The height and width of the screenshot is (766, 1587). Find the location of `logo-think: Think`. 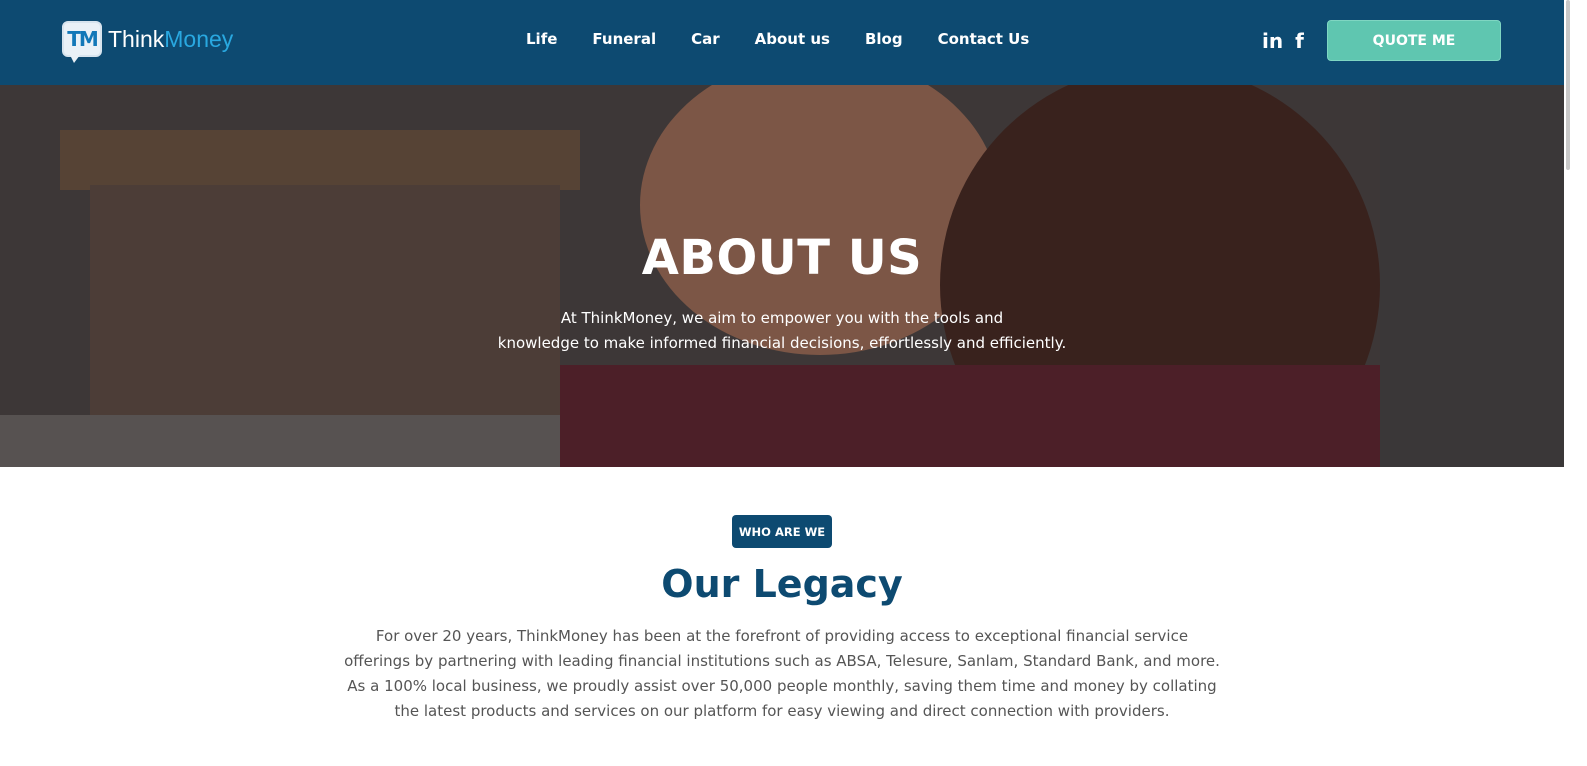

logo-think: Think is located at coordinates (136, 38).